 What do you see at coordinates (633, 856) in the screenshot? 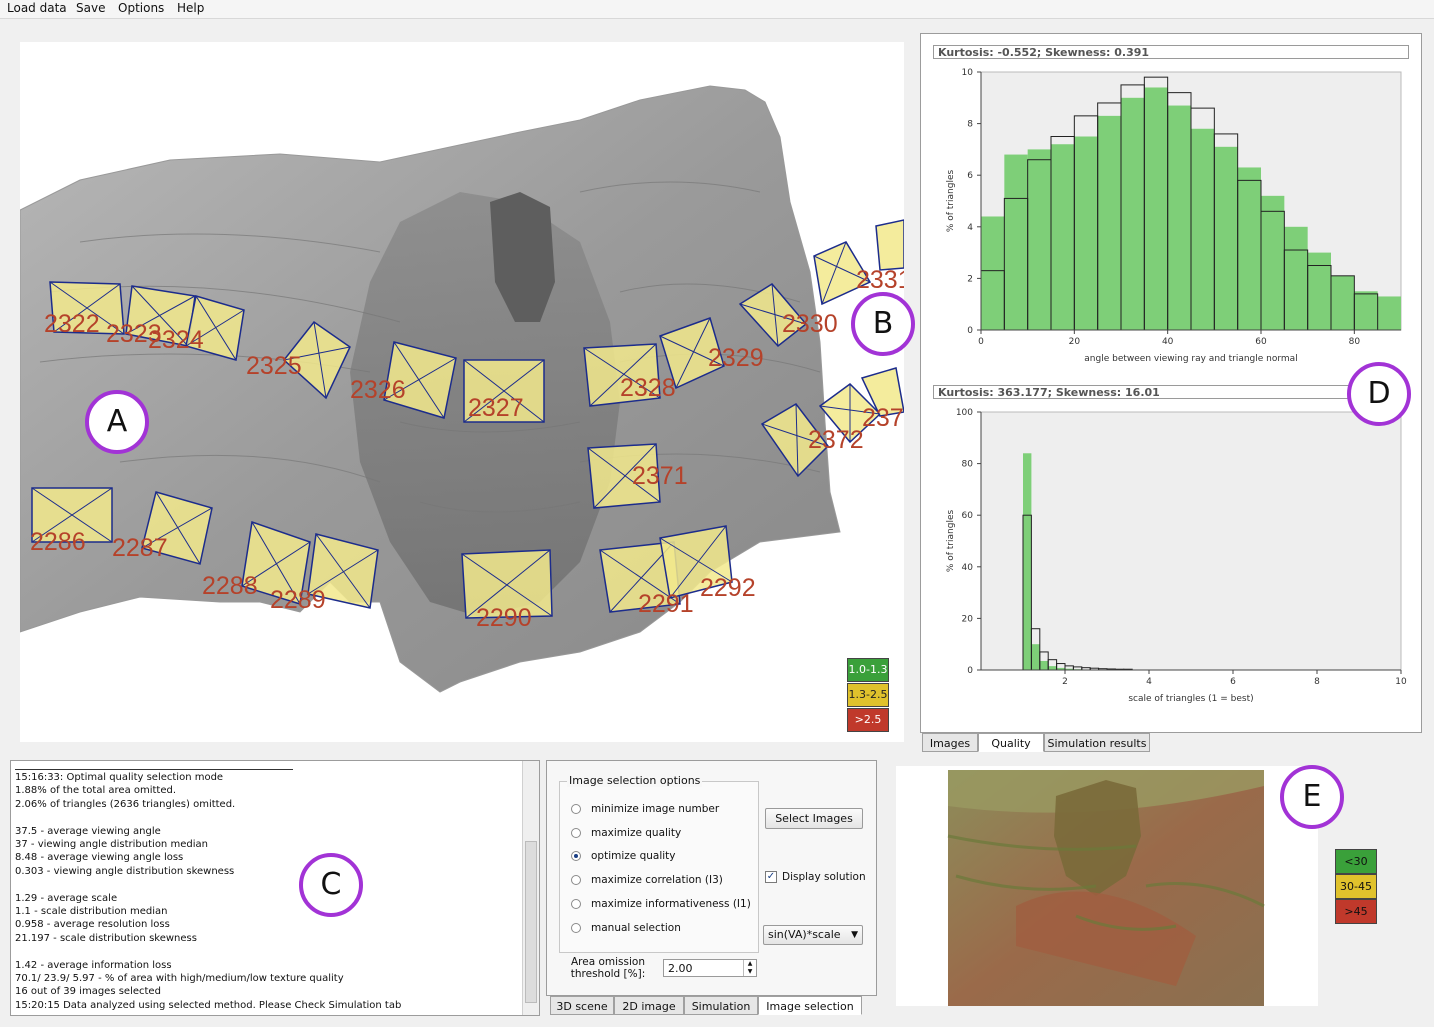
I see `radio-label: optimize quality` at bounding box center [633, 856].